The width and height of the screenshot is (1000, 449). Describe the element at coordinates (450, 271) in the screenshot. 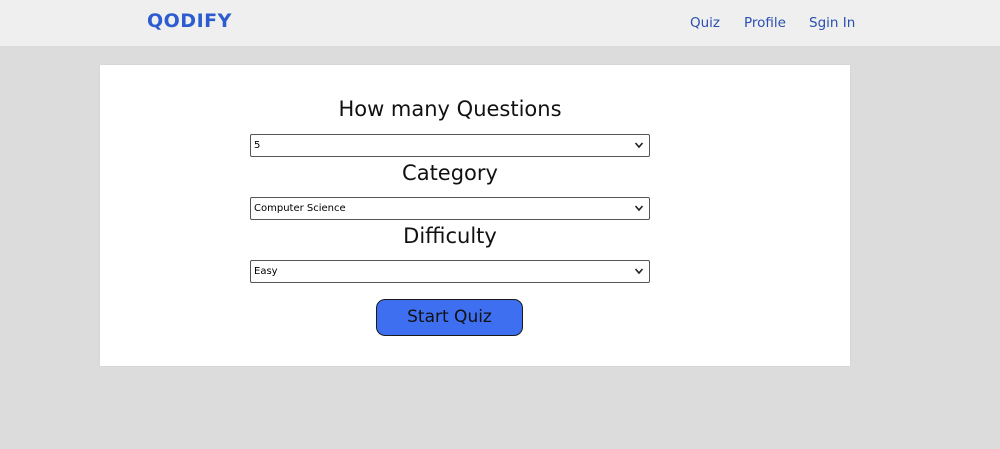

I see `difficulty-select: Easy` at that location.